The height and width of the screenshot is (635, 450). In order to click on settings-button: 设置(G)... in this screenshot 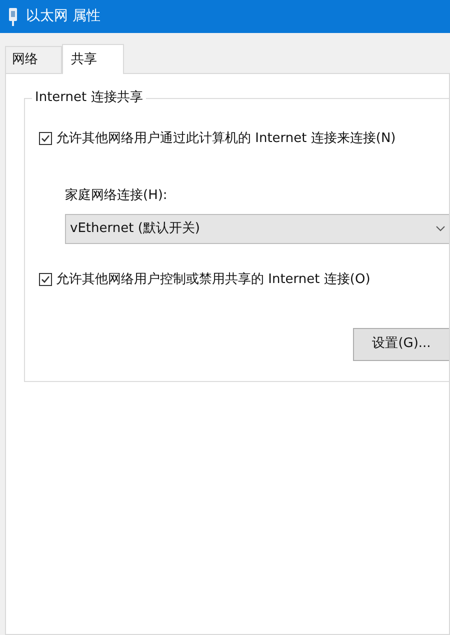, I will do `click(401, 344)`.